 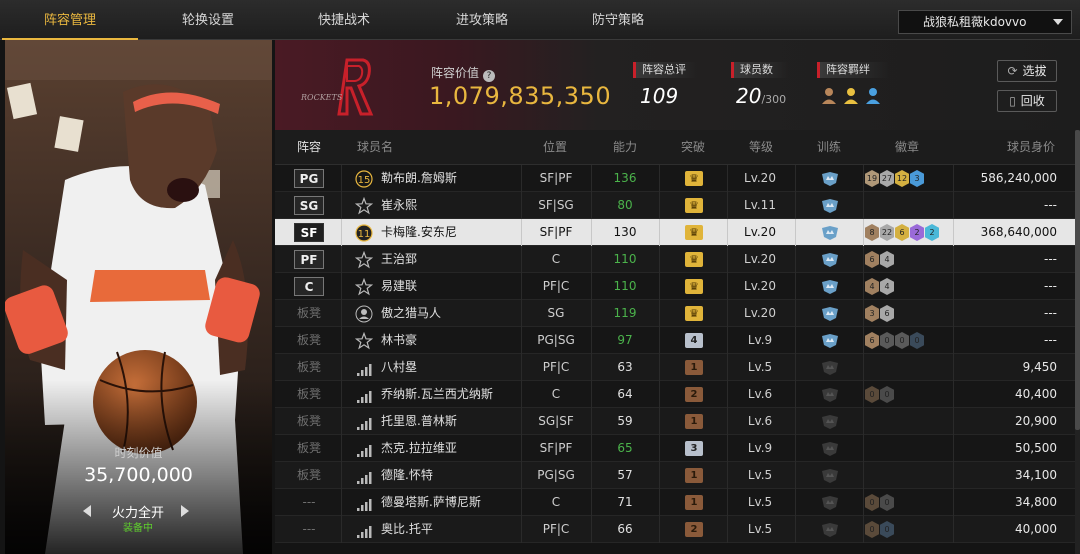 I want to click on lineup-slot-badge: PF, so click(x=309, y=259).